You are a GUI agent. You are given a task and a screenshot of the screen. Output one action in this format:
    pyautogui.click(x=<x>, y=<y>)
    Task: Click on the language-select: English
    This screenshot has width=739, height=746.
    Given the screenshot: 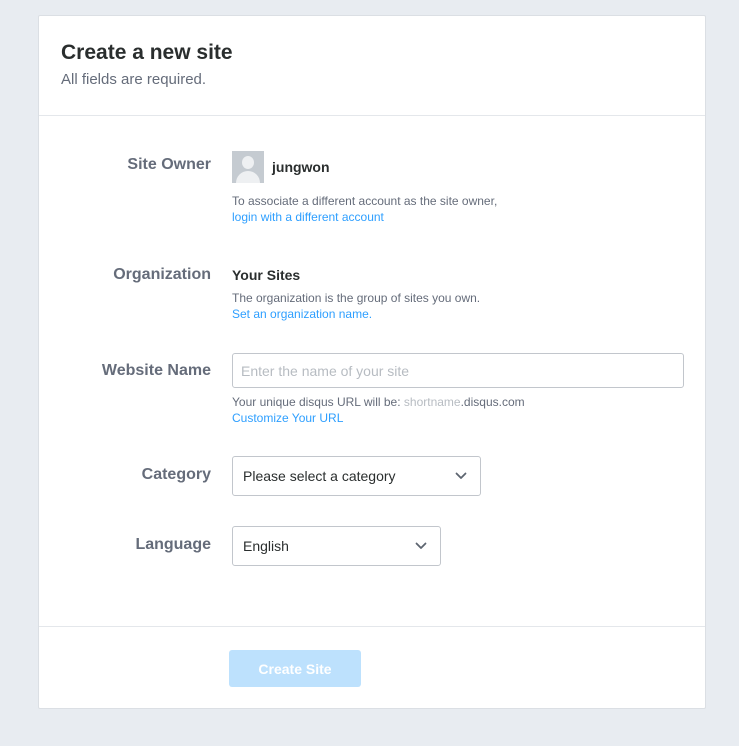 What is the action you would take?
    pyautogui.click(x=336, y=546)
    